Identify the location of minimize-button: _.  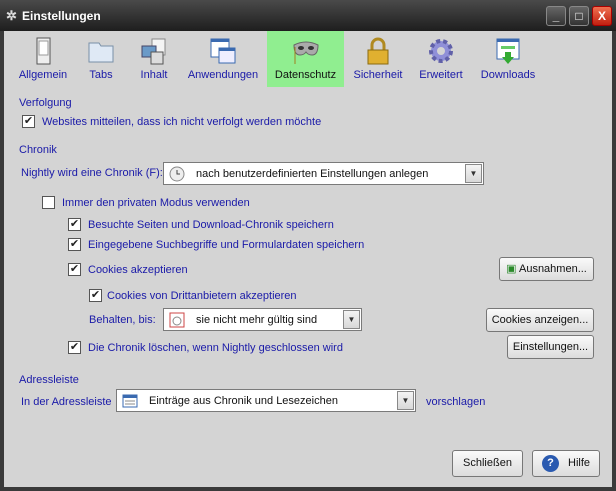
(556, 16).